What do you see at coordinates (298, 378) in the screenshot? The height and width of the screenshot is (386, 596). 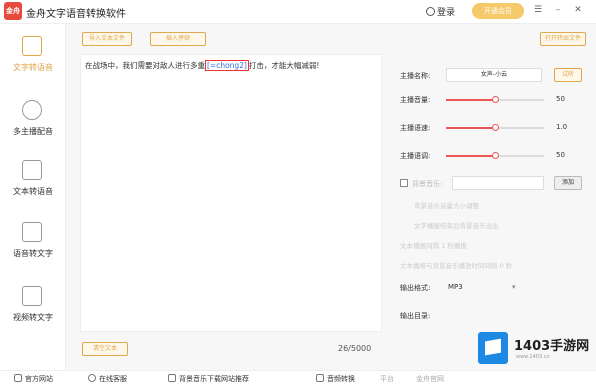 I see `bottom-bar: 官方网站 在线客服 背景音乐下载网站推荐 音频转换 平台 金舟官网` at bounding box center [298, 378].